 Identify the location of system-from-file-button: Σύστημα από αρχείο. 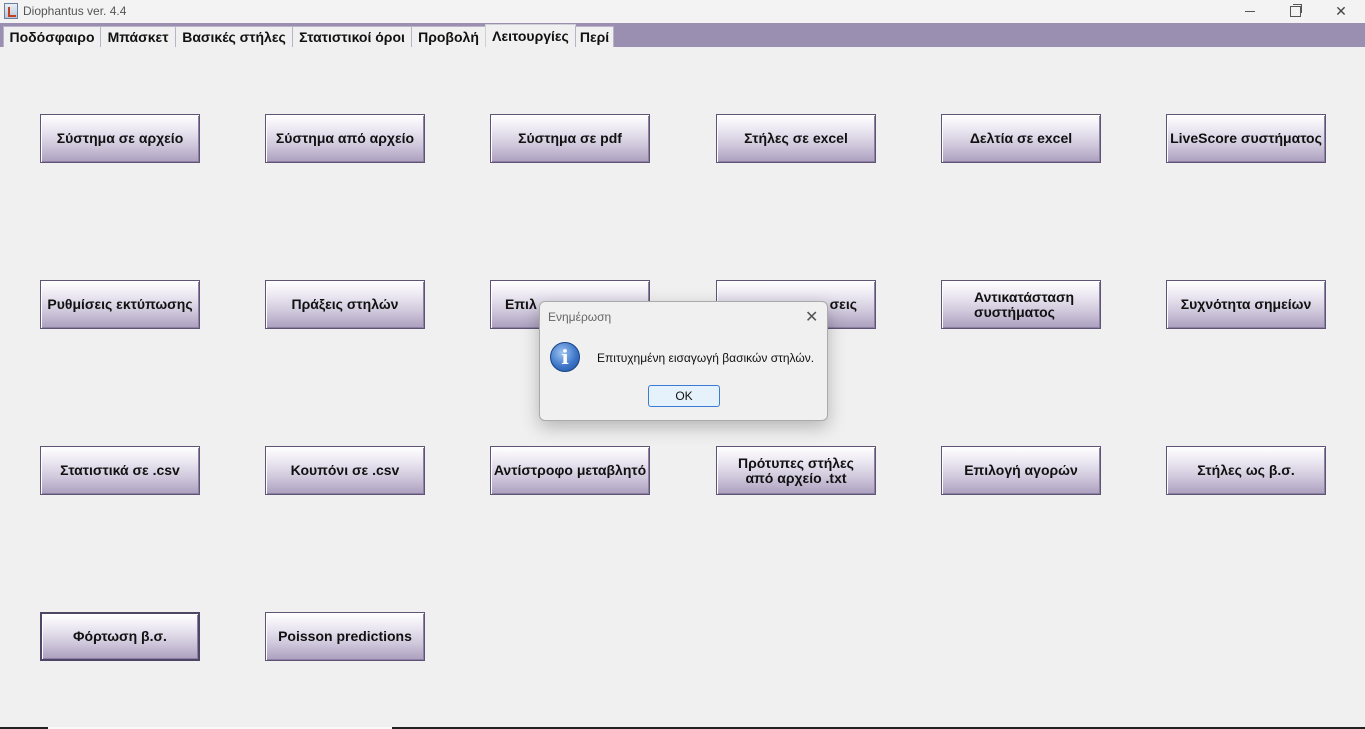
(345, 138).